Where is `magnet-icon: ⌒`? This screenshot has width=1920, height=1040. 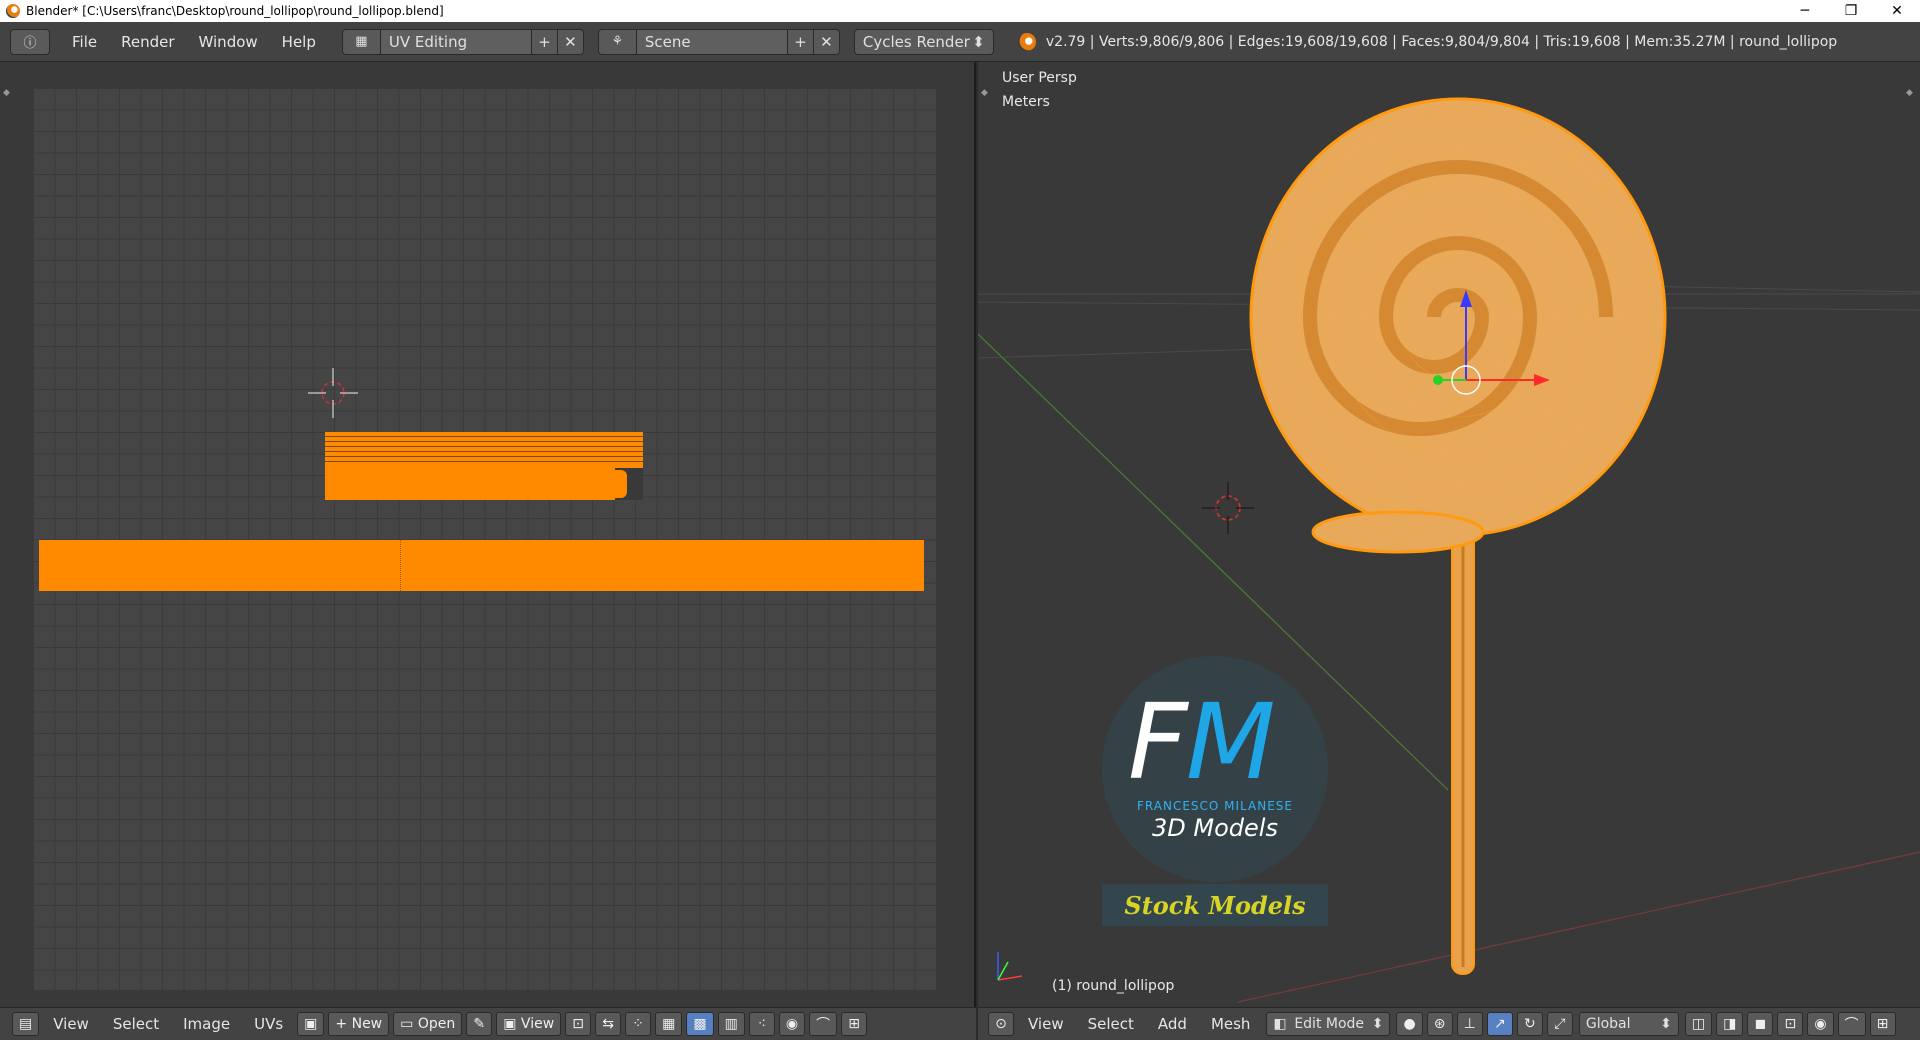
magnet-icon: ⌒ is located at coordinates (823, 1025).